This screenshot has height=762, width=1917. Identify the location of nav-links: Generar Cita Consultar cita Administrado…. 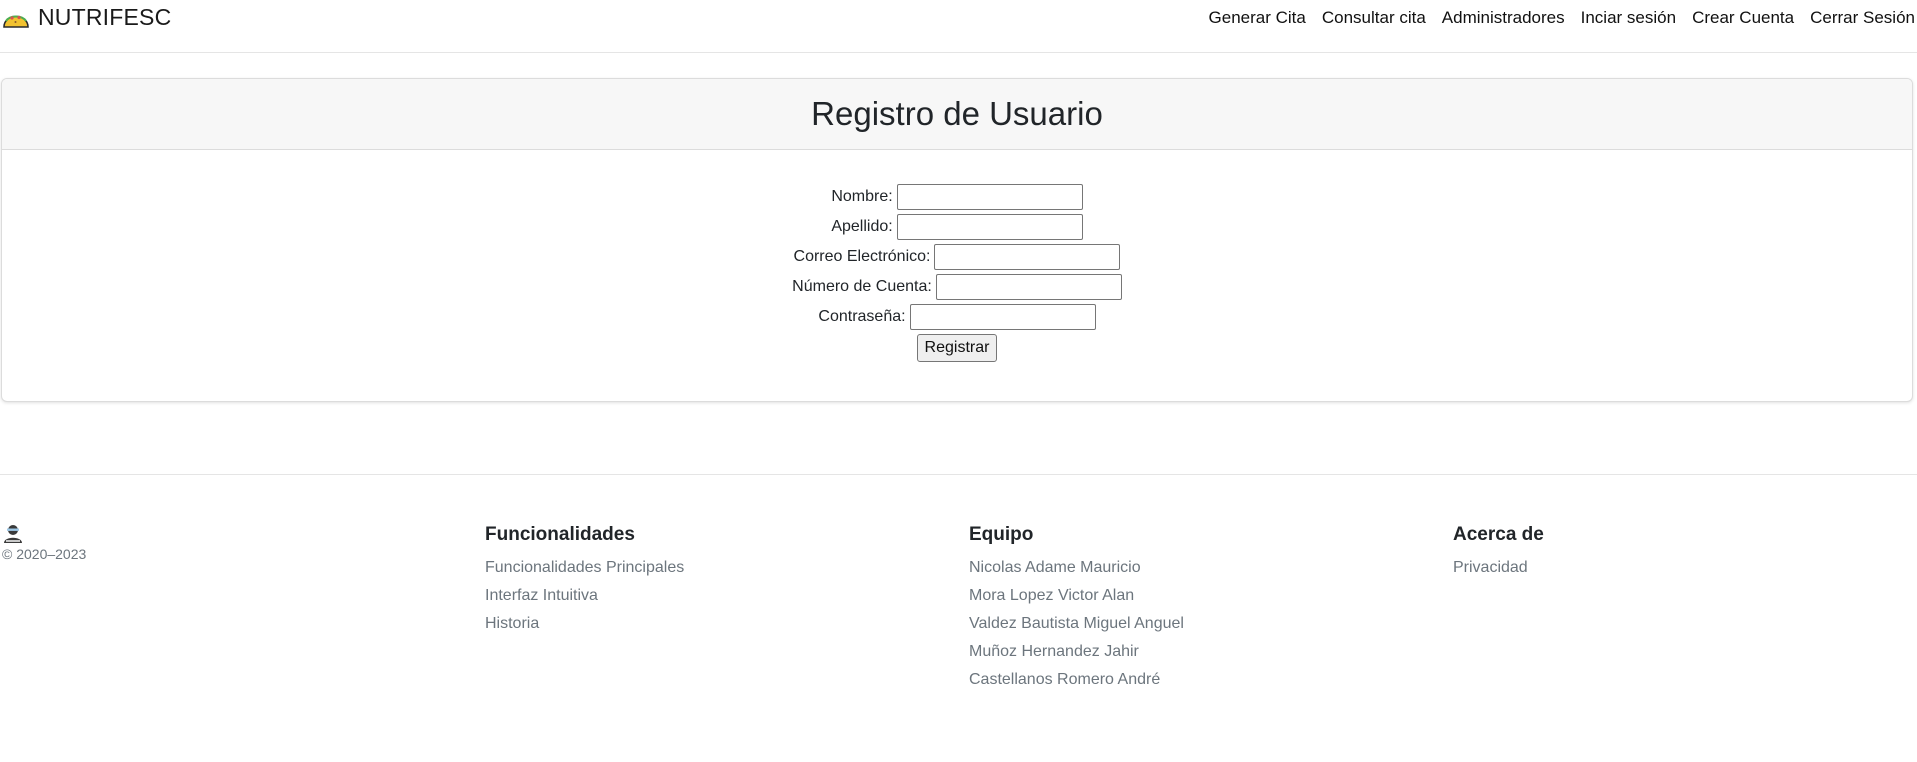
(1562, 18).